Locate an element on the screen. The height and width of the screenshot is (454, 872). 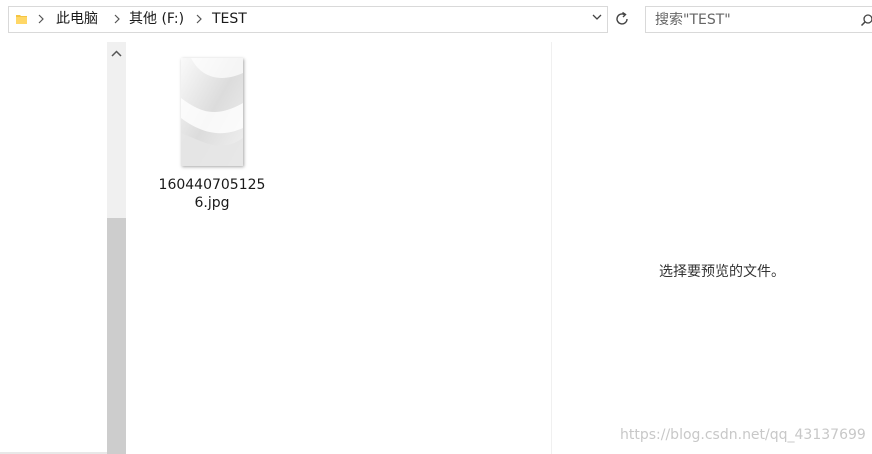
chevron-up-icon is located at coordinates (116, 54).